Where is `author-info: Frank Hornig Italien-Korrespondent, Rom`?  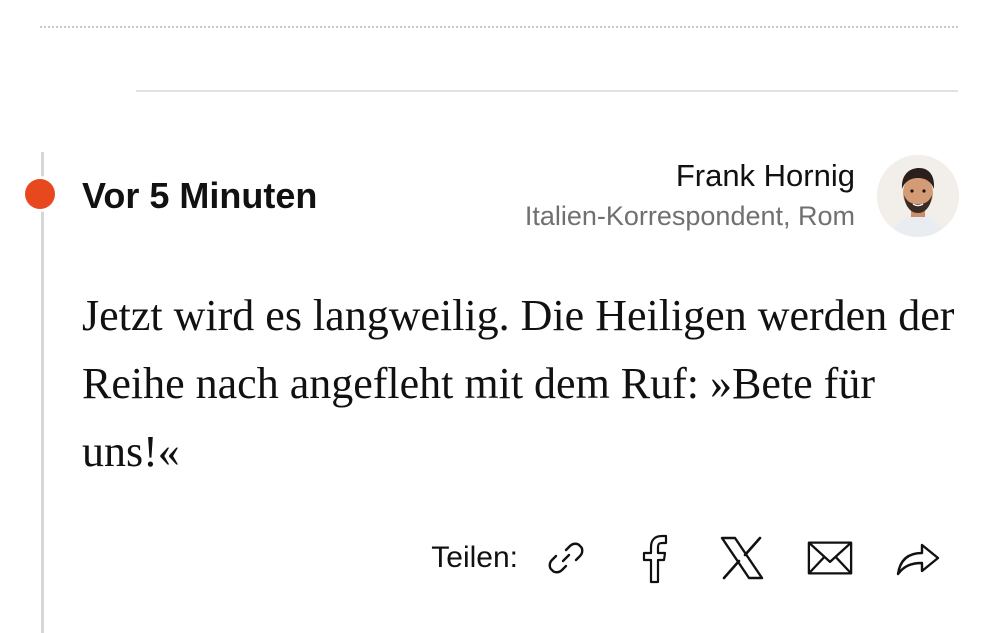 author-info: Frank Hornig Italien-Korrespondent, Rom is located at coordinates (690, 196).